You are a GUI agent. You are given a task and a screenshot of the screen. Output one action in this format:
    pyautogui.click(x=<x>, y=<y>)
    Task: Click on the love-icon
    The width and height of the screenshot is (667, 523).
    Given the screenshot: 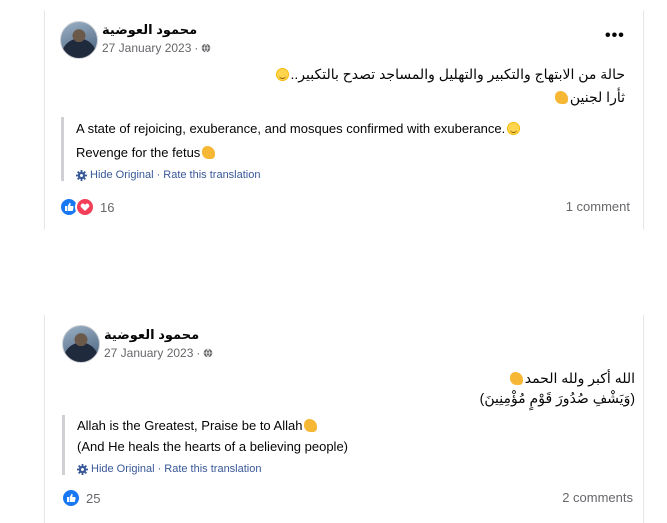 What is the action you would take?
    pyautogui.click(x=85, y=207)
    